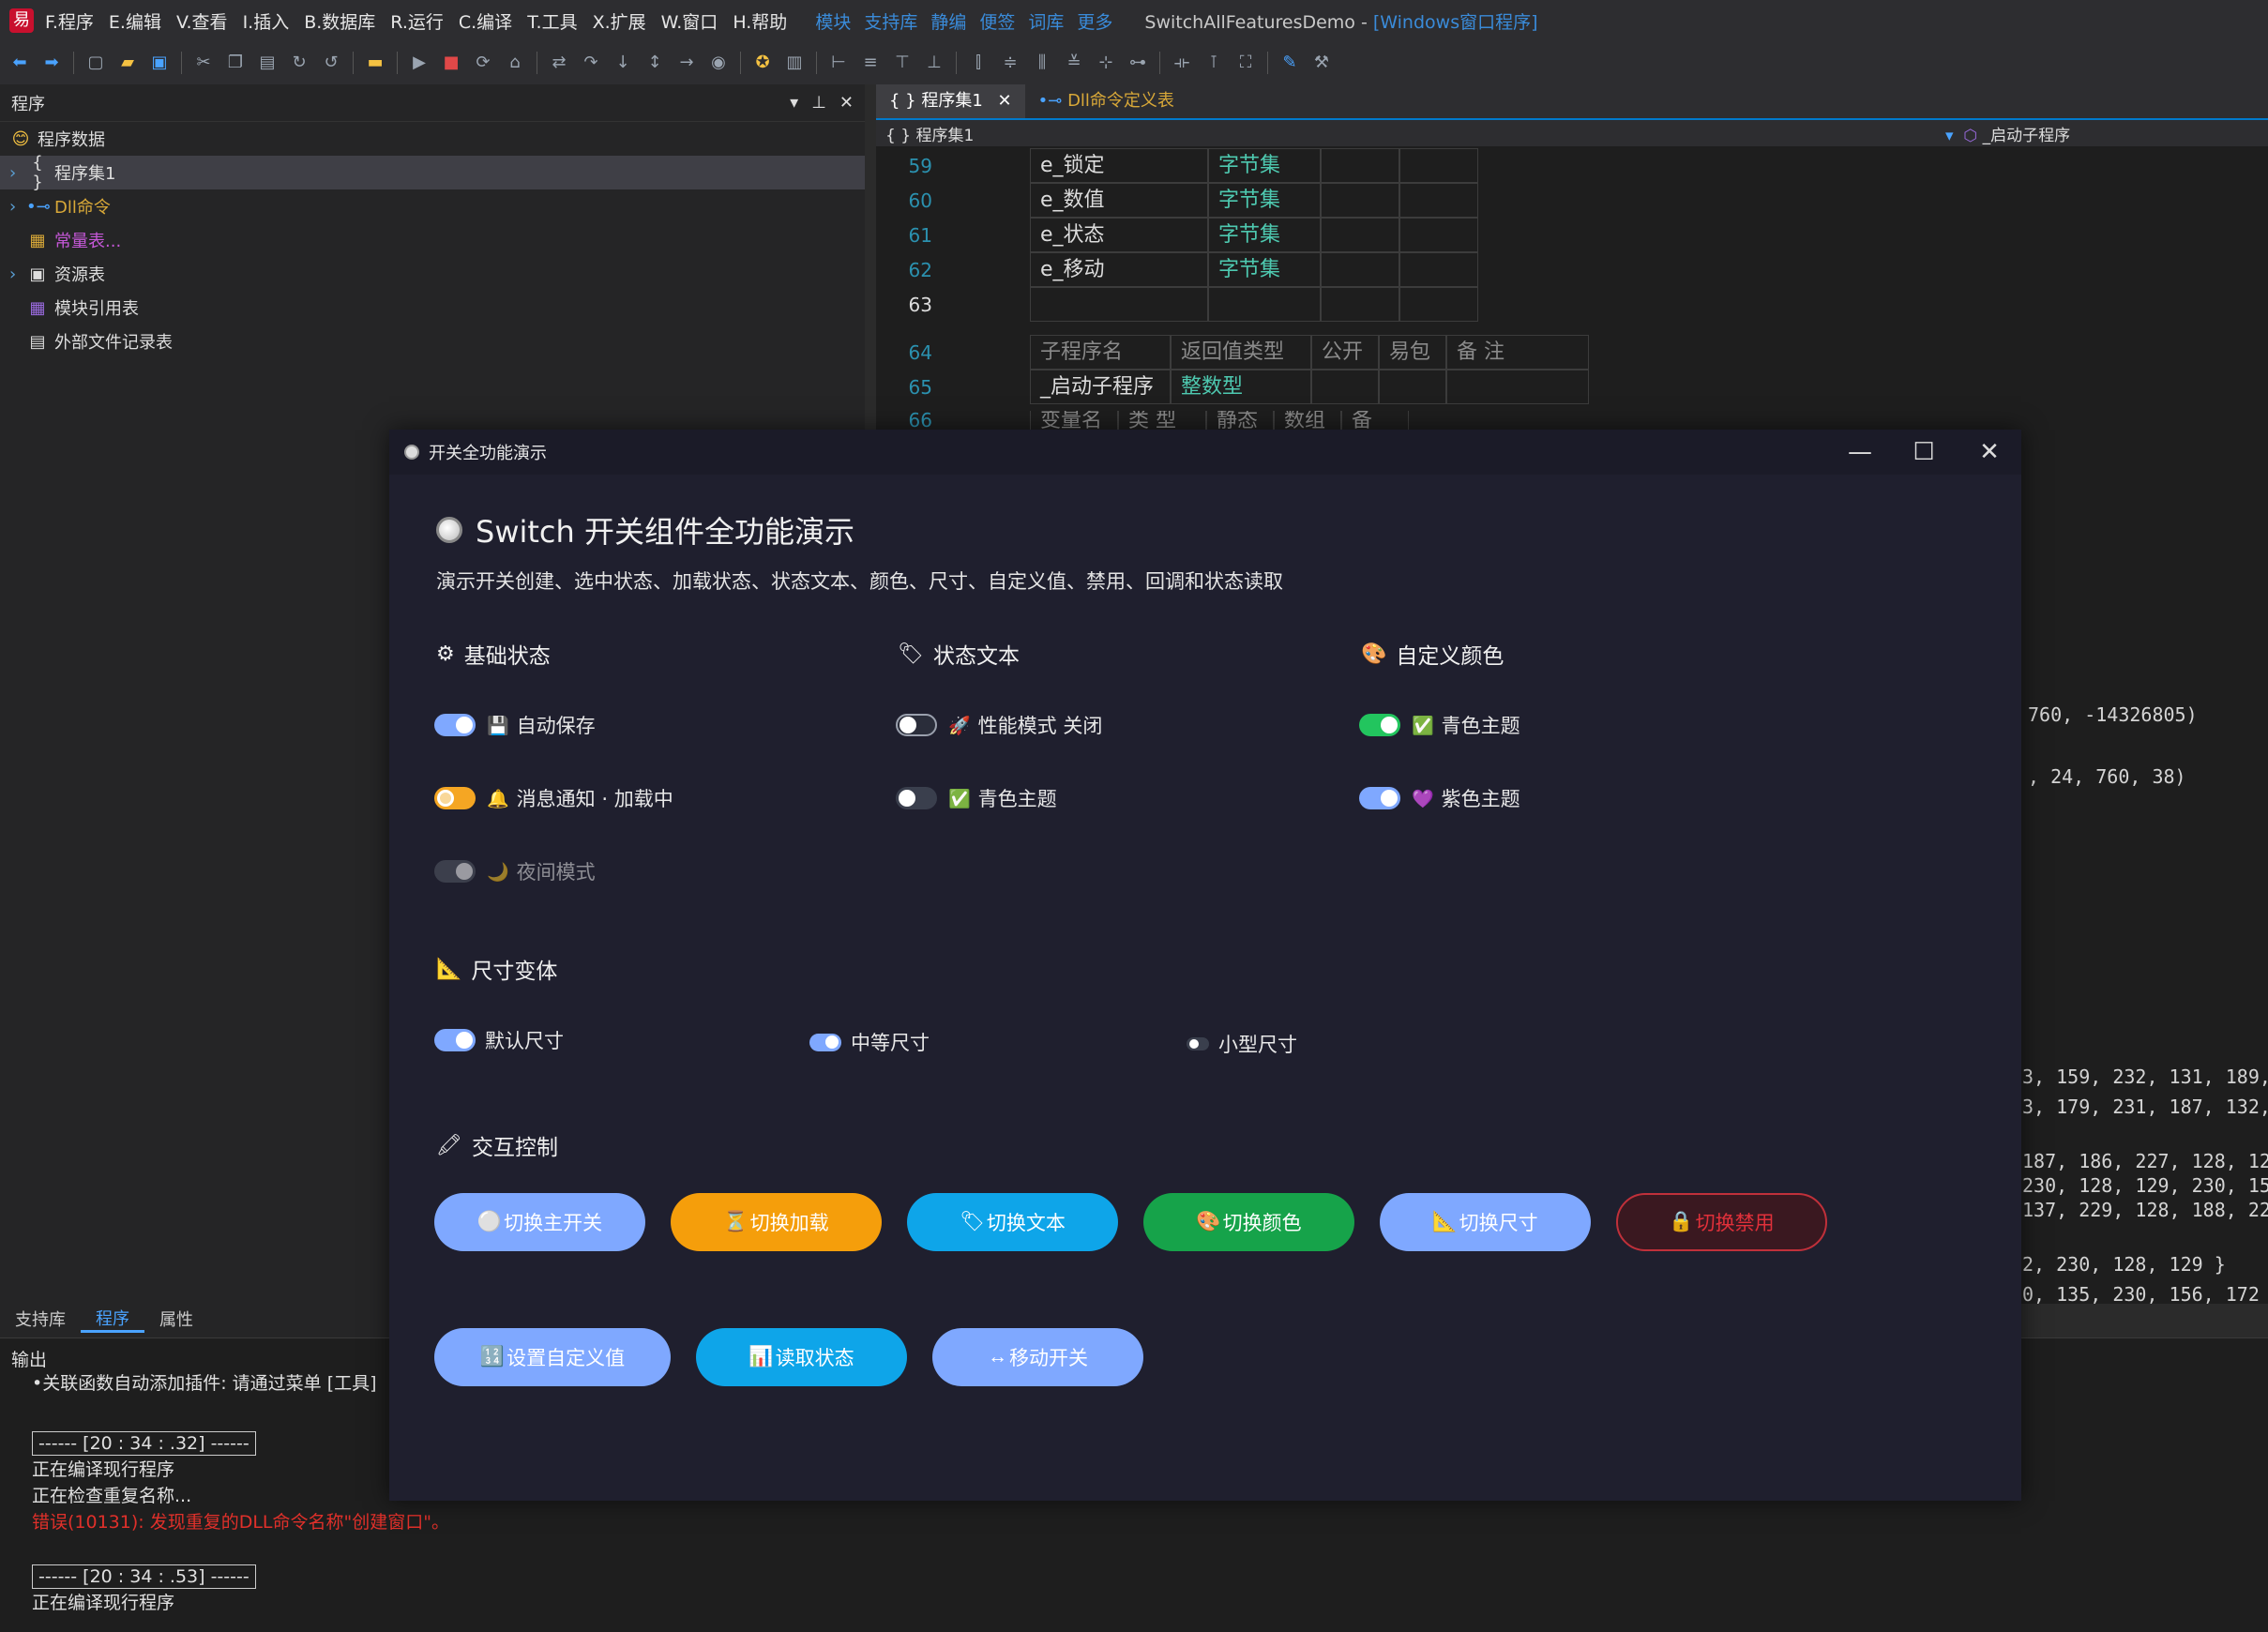  I want to click on perf-switch, so click(916, 725).